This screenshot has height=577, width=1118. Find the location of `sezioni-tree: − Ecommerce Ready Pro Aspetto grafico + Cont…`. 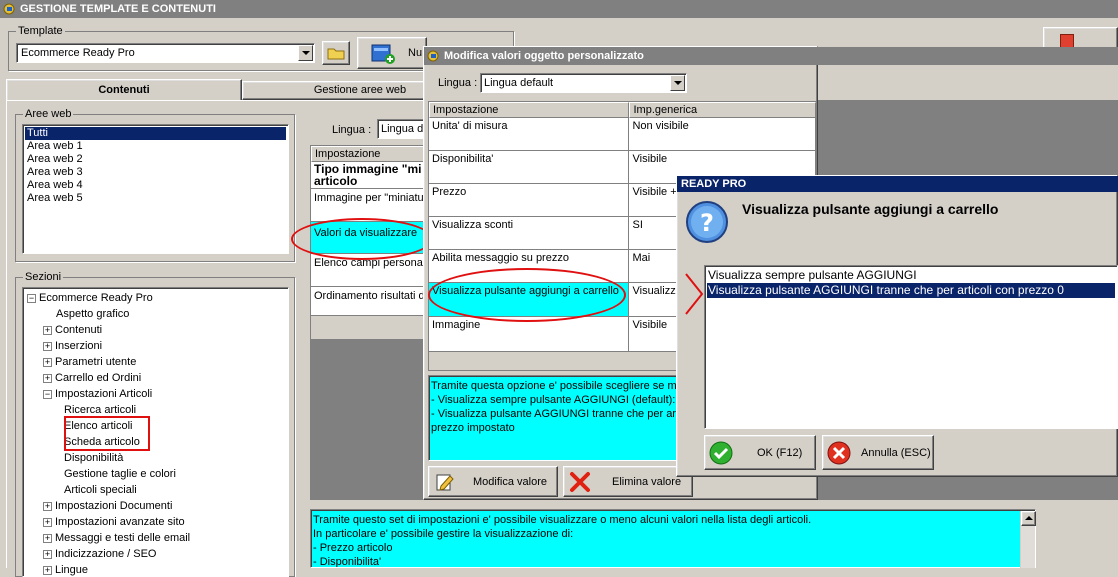

sezioni-tree: − Ecommerce Ready Pro Aspetto grafico + Cont… is located at coordinates (155, 432).